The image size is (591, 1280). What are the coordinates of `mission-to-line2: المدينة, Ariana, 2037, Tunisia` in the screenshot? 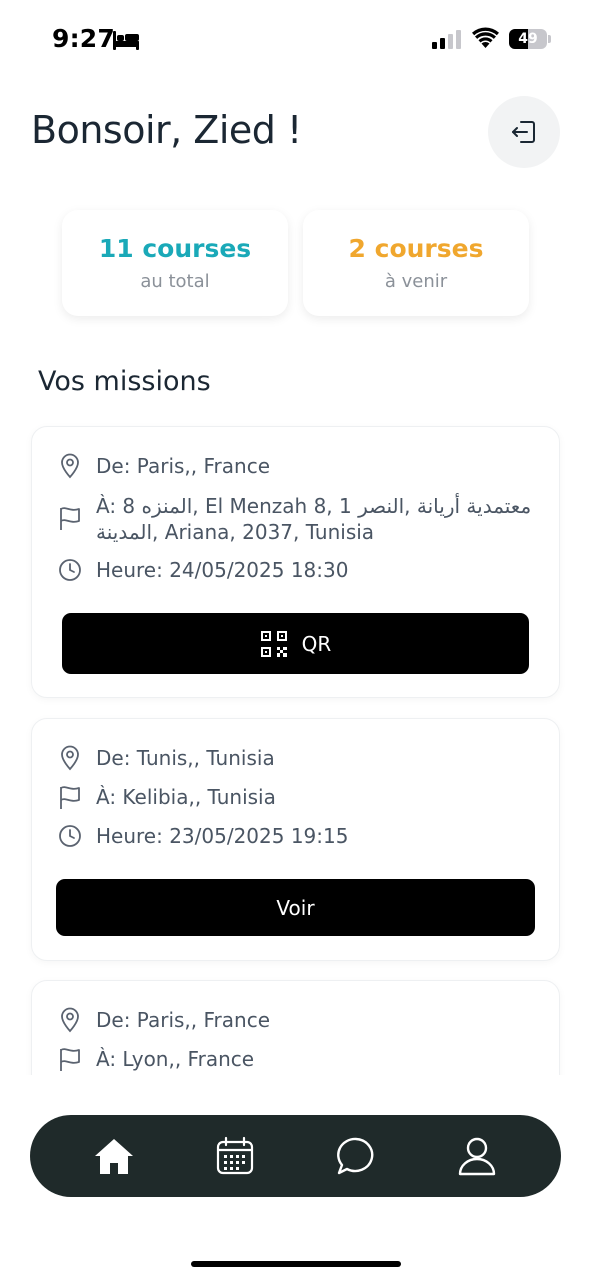 It's located at (235, 532).